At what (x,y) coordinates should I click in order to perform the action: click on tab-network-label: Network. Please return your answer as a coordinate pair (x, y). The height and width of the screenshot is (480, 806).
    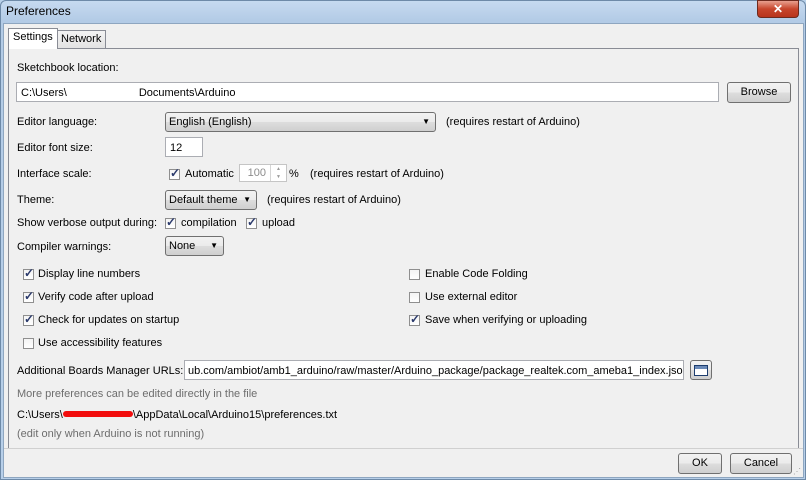
    Looking at the image, I should click on (81, 39).